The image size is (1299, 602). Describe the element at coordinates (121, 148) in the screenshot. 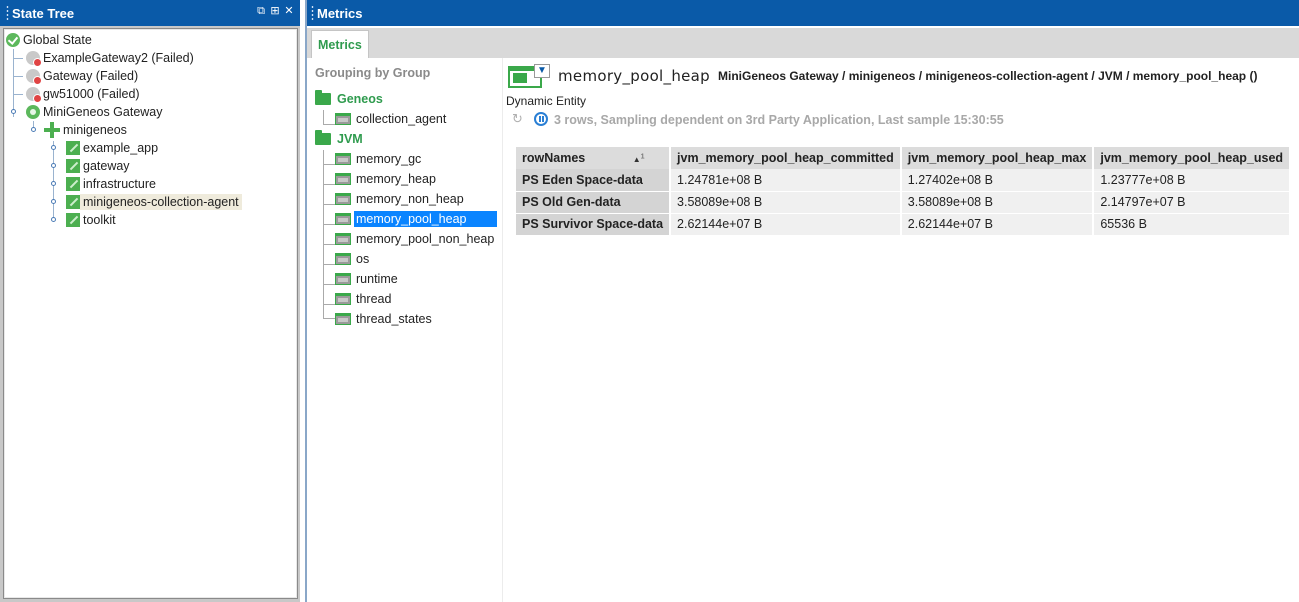

I see `tree-node-label: example_app` at that location.